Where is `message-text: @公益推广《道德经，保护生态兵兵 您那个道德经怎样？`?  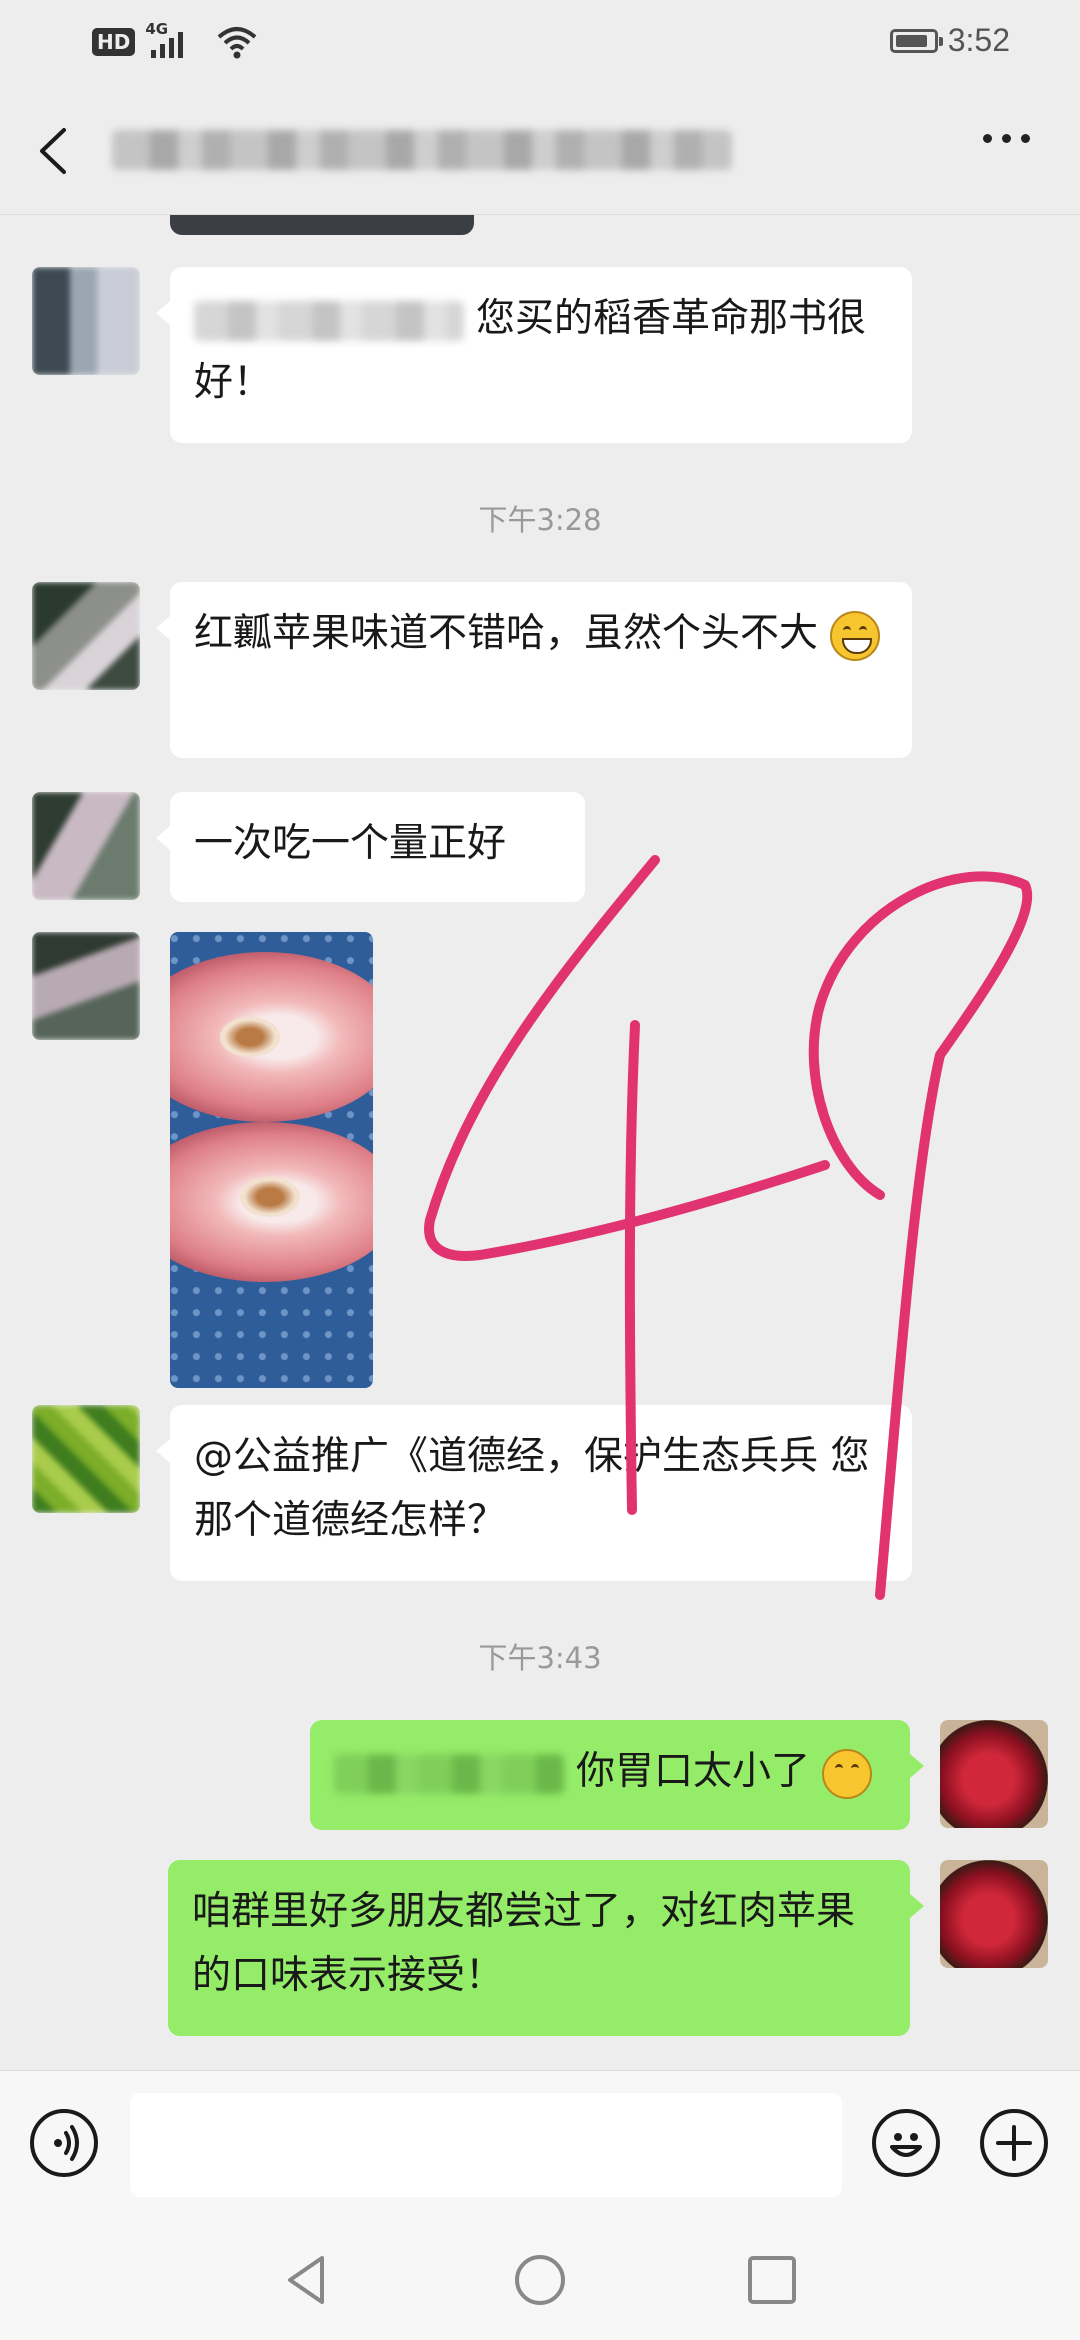
message-text: @公益推广《道德经，保护生态兵兵 您那个道德经怎样？ is located at coordinates (532, 1488).